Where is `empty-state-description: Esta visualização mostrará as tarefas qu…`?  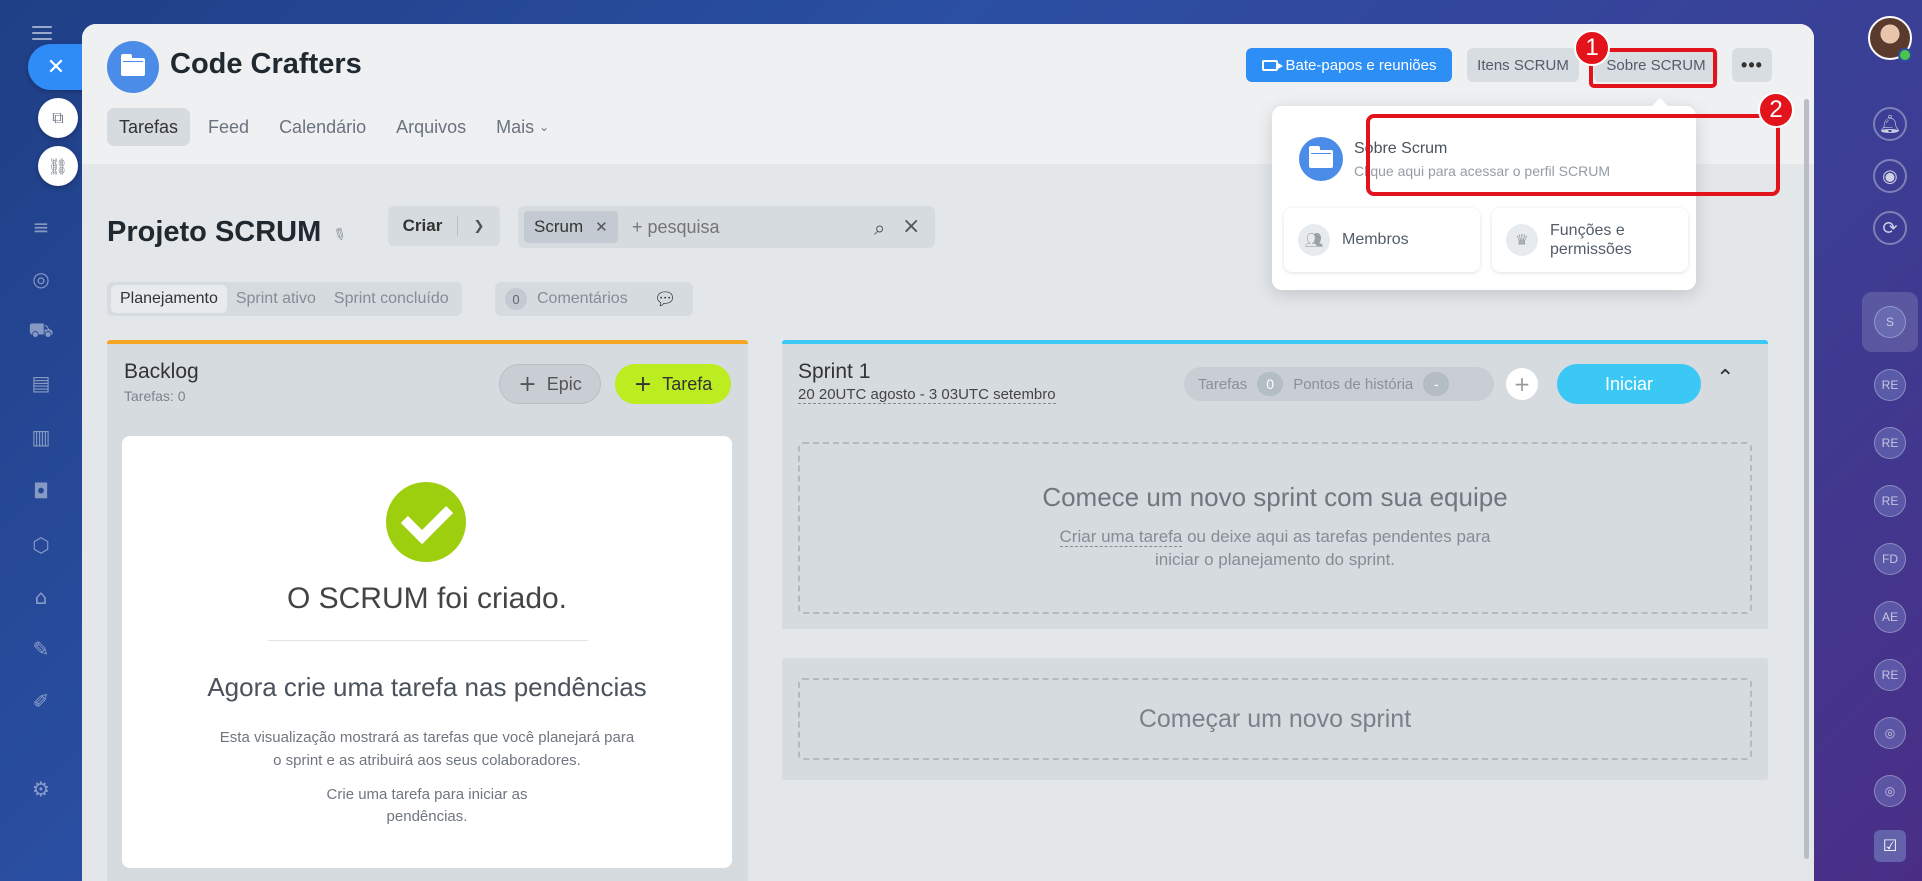
empty-state-description: Esta visualização mostrará as tarefas qu… is located at coordinates (427, 749).